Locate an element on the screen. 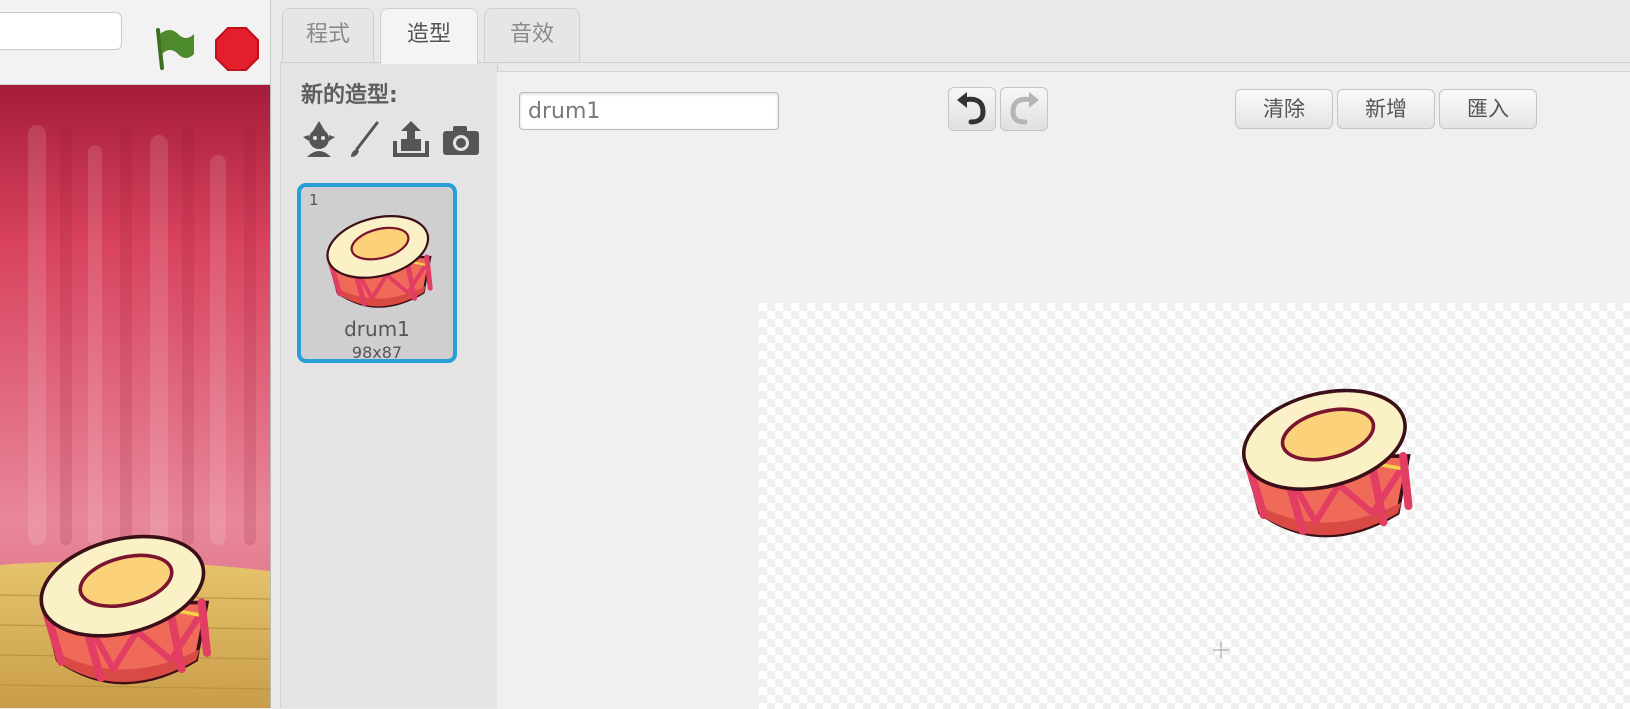 This screenshot has height=709, width=1630. costume-size-label: 98x87 is located at coordinates (377, 352).